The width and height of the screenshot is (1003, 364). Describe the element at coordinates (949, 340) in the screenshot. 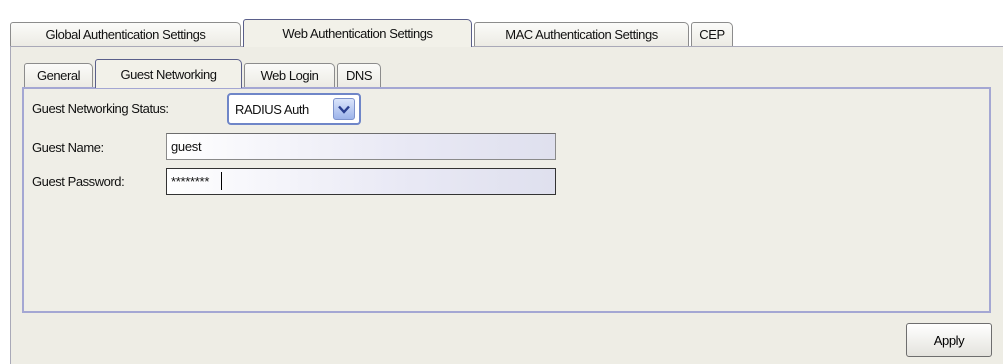

I see `apply-button: Apply` at that location.